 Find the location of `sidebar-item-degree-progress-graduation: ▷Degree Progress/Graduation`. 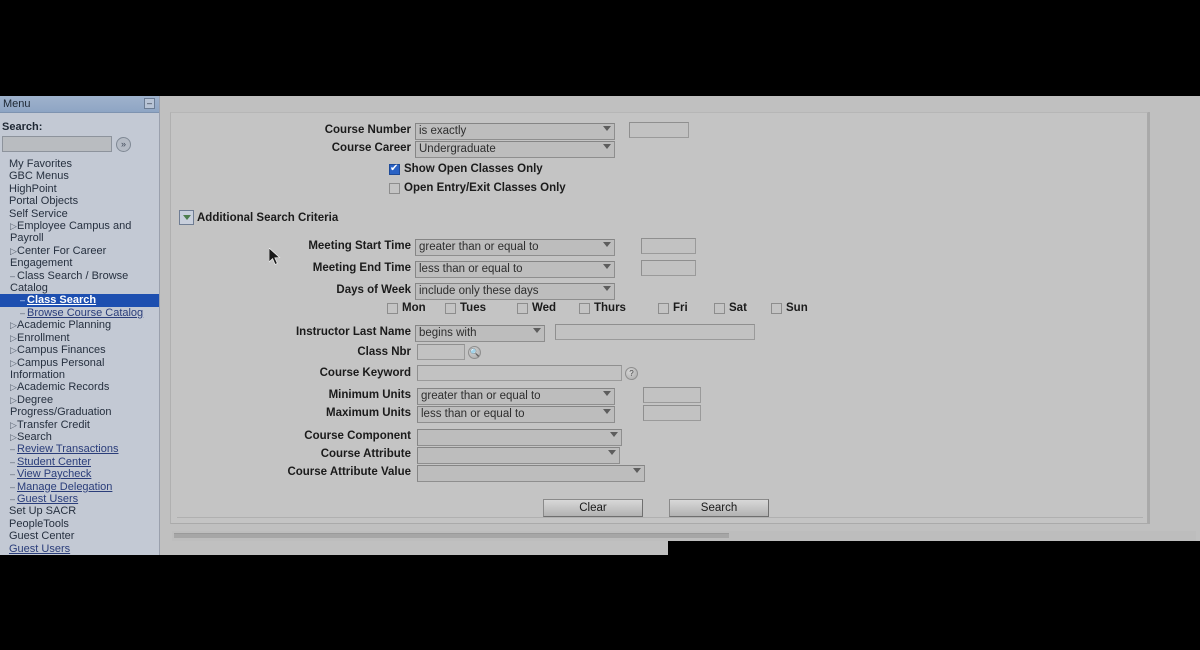

sidebar-item-degree-progress-graduation: ▷Degree Progress/Graduation is located at coordinates (79, 406).